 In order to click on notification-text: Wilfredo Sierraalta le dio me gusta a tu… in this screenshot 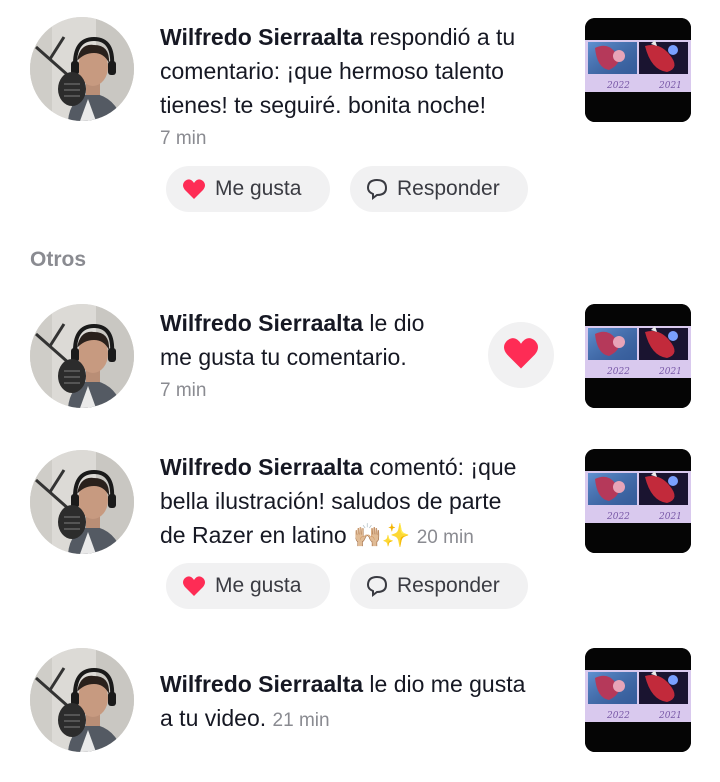, I will do `click(342, 702)`.